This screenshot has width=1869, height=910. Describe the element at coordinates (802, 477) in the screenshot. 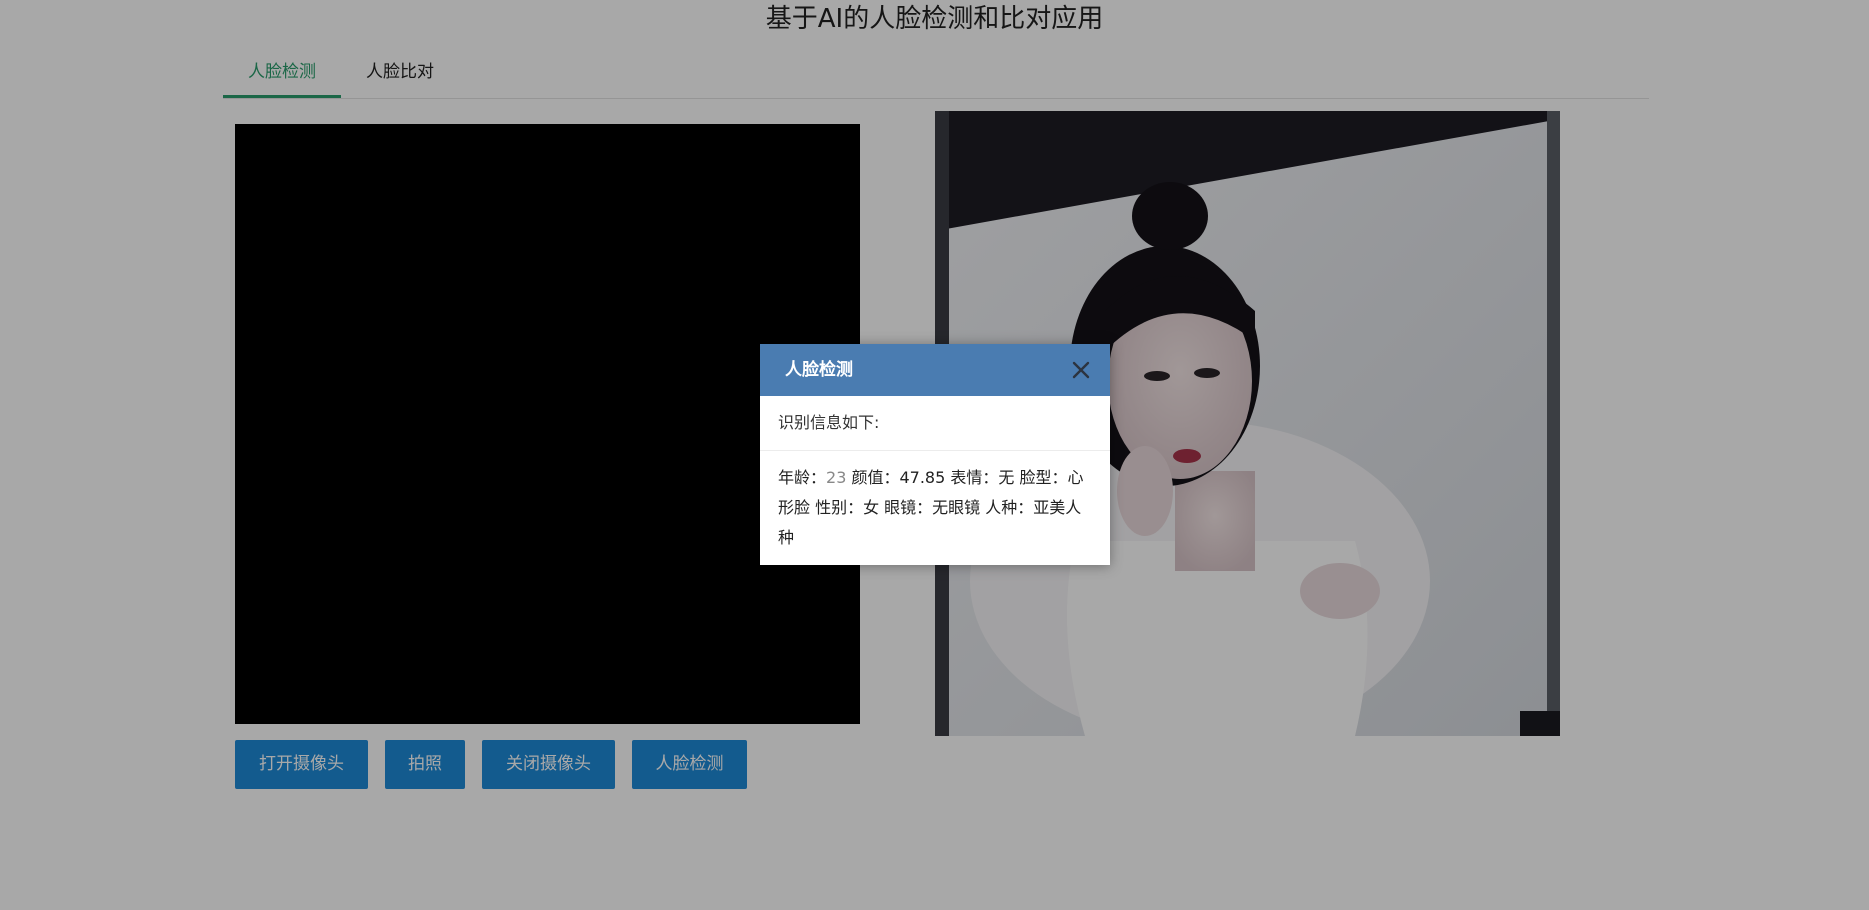

I see `age-label: 年龄：` at that location.